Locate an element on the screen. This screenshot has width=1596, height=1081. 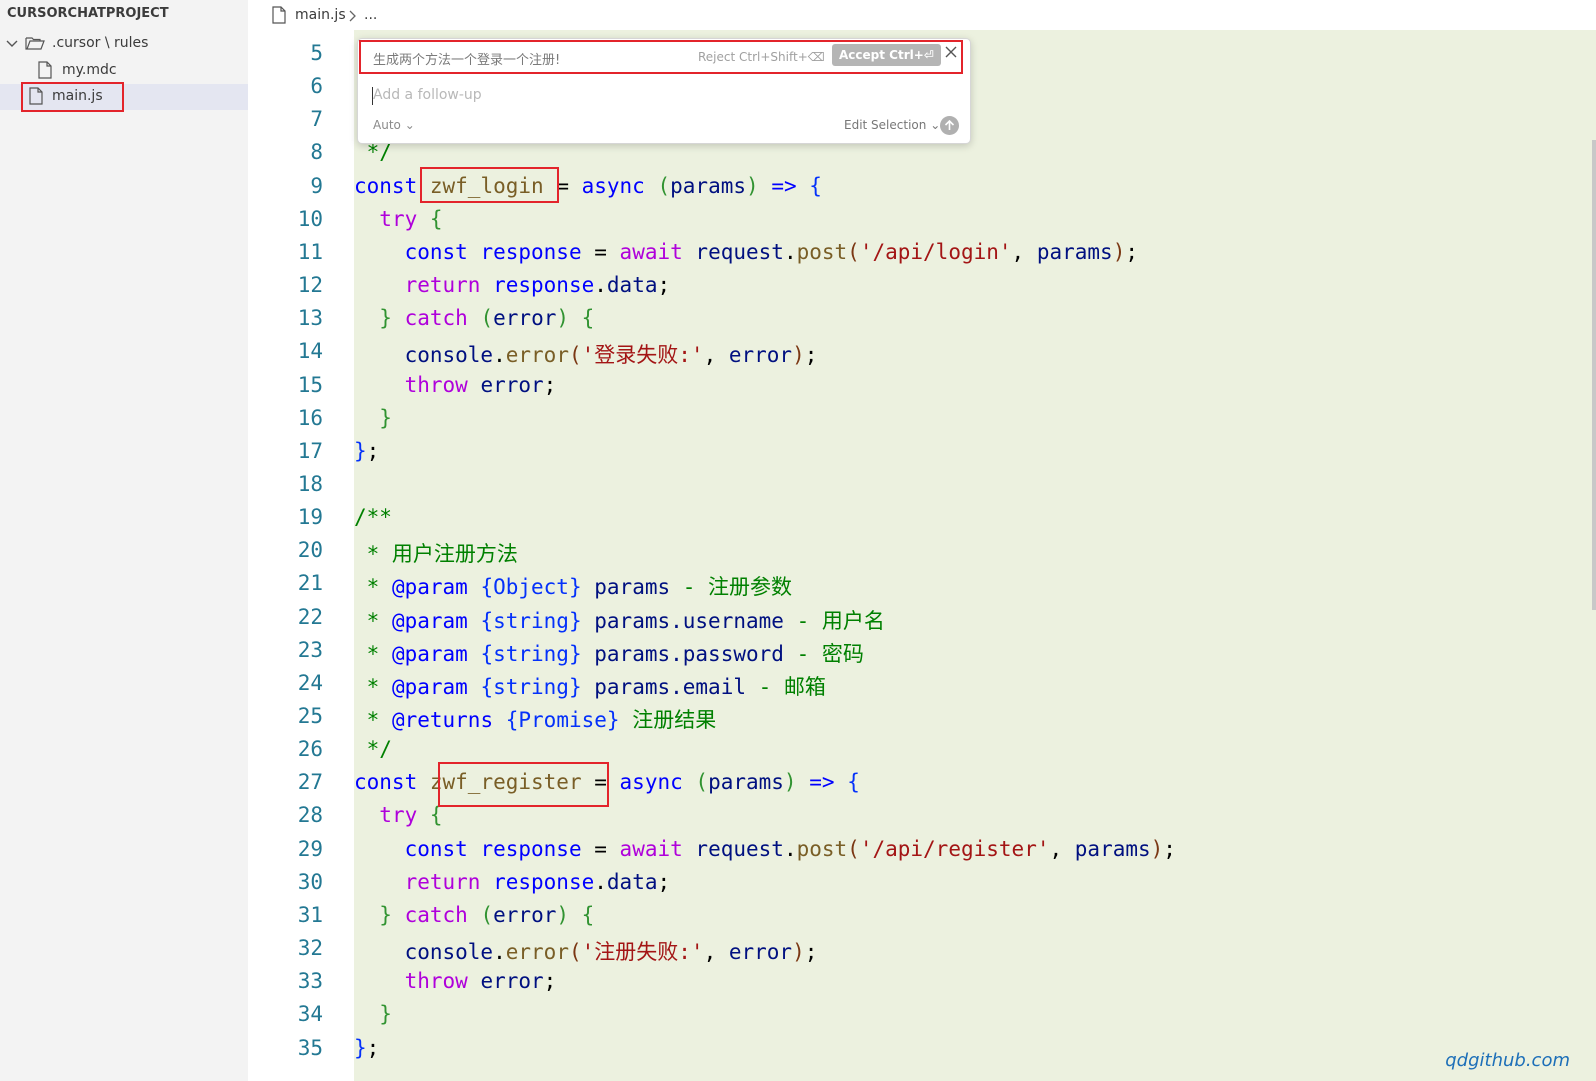
line-number: 8 is located at coordinates (316, 152).